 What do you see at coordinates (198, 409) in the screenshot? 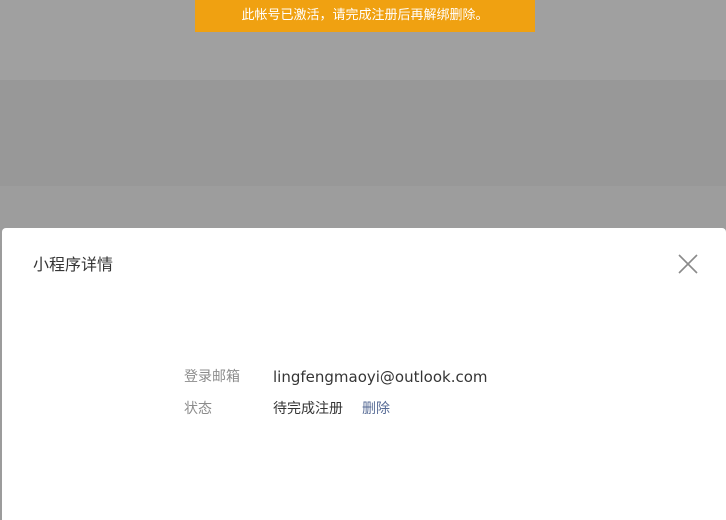
I see `status-label: 状态` at bounding box center [198, 409].